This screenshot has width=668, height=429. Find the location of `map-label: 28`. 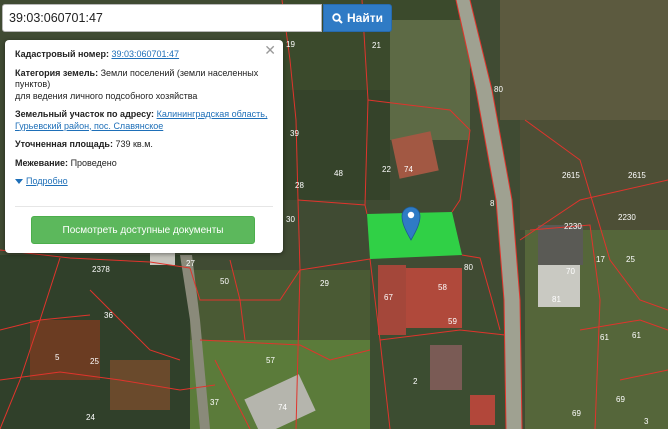

map-label: 28 is located at coordinates (299, 185).